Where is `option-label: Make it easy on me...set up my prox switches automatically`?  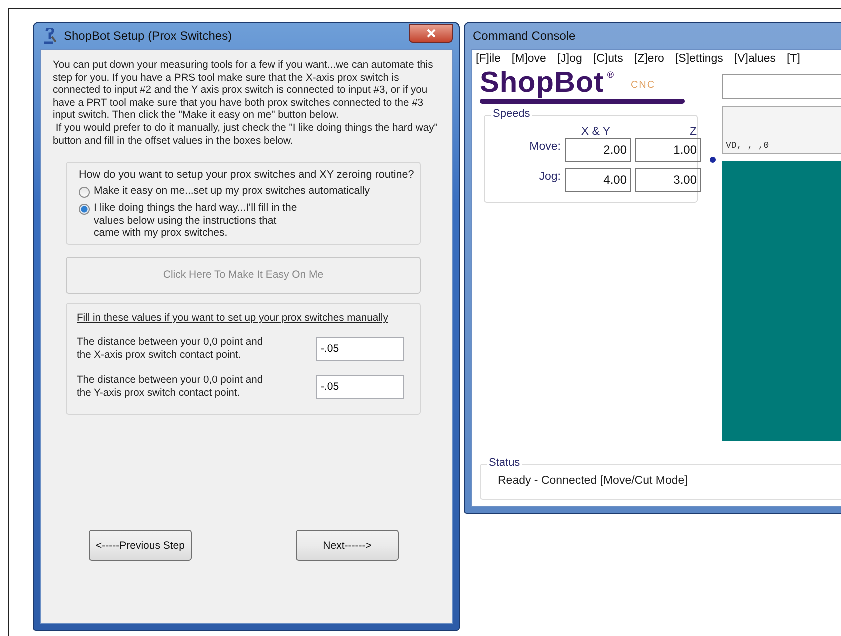
option-label: Make it easy on me...set up my prox switches automatically is located at coordinates (232, 191).